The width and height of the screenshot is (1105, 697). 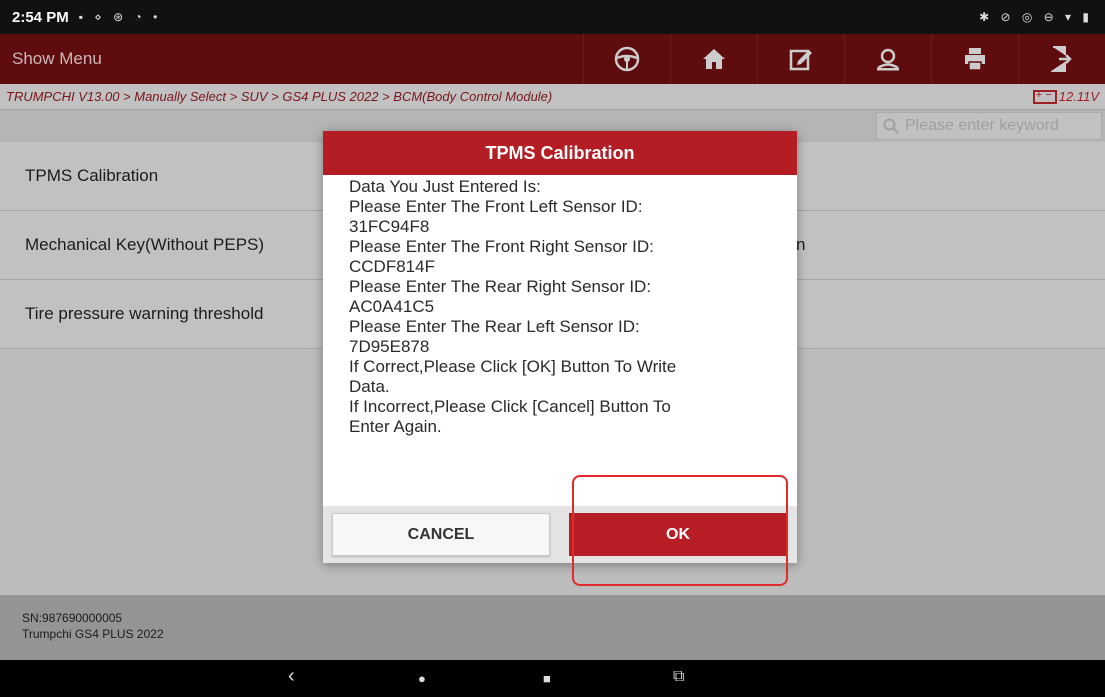 What do you see at coordinates (560, 153) in the screenshot?
I see `dialog-title: TPMS Calibration` at bounding box center [560, 153].